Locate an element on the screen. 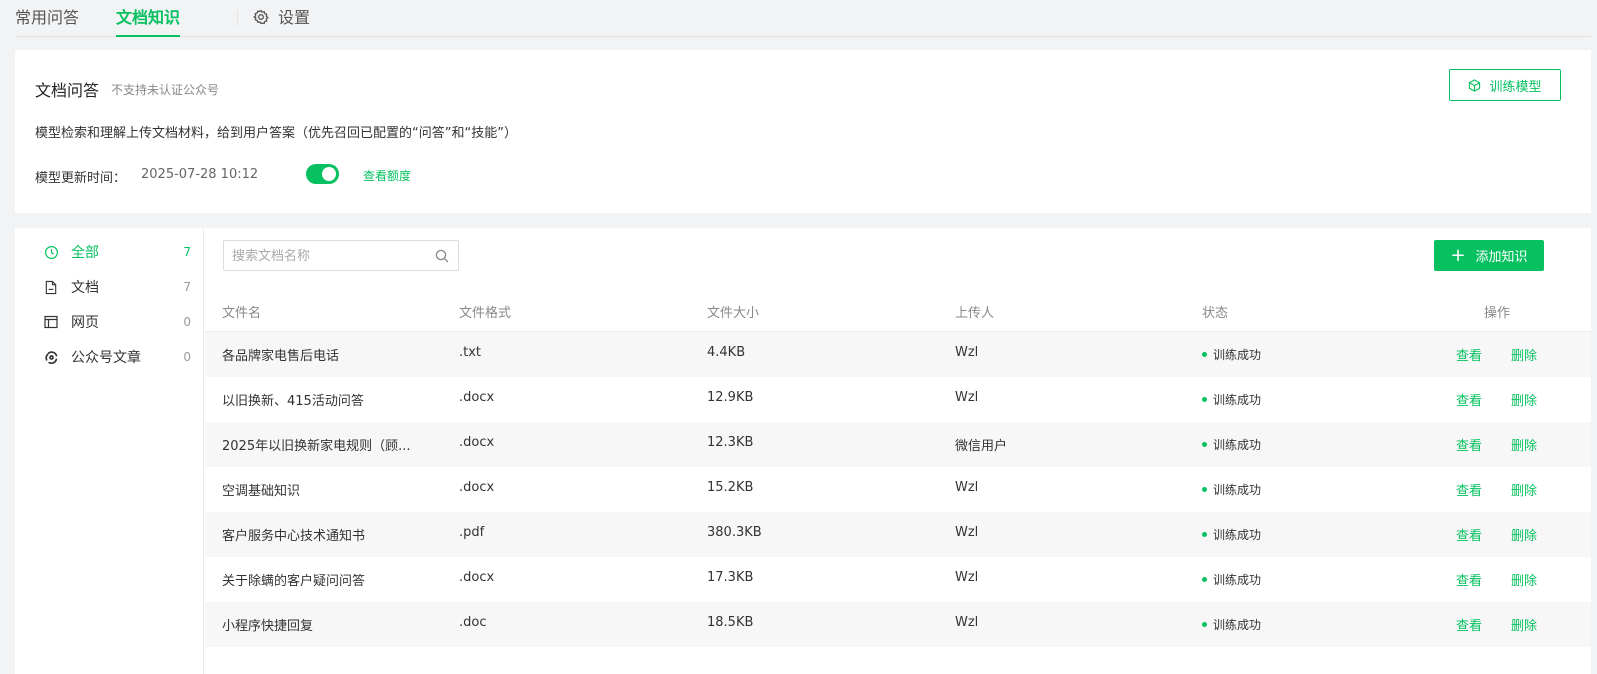 This screenshot has height=674, width=1597. train-model-button: 训练模型 is located at coordinates (1505, 85).